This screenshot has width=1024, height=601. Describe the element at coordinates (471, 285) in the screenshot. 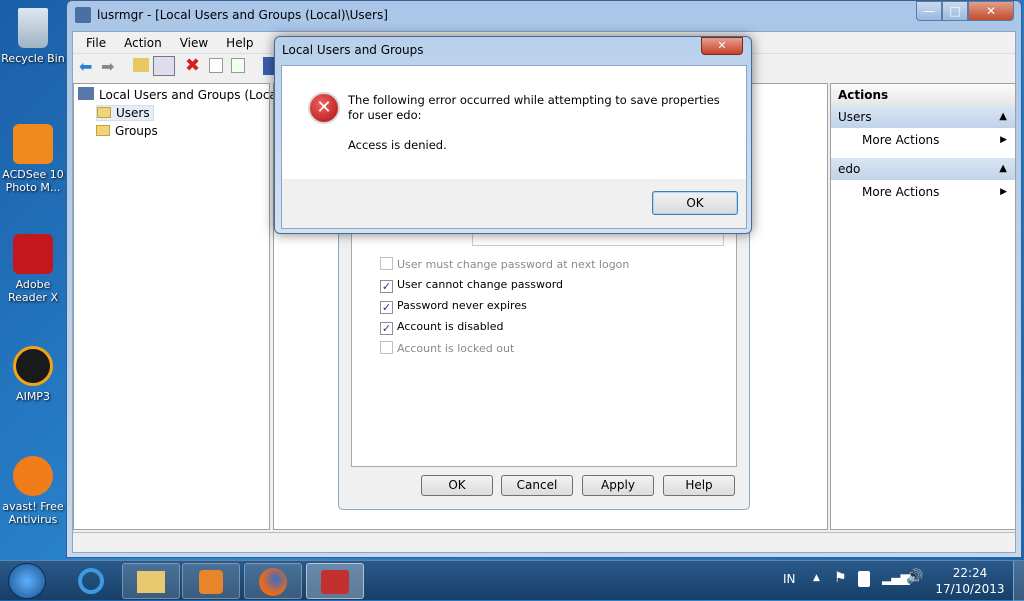

I see `checkbox-cannot-change-password: ✓ User cannot change password` at that location.